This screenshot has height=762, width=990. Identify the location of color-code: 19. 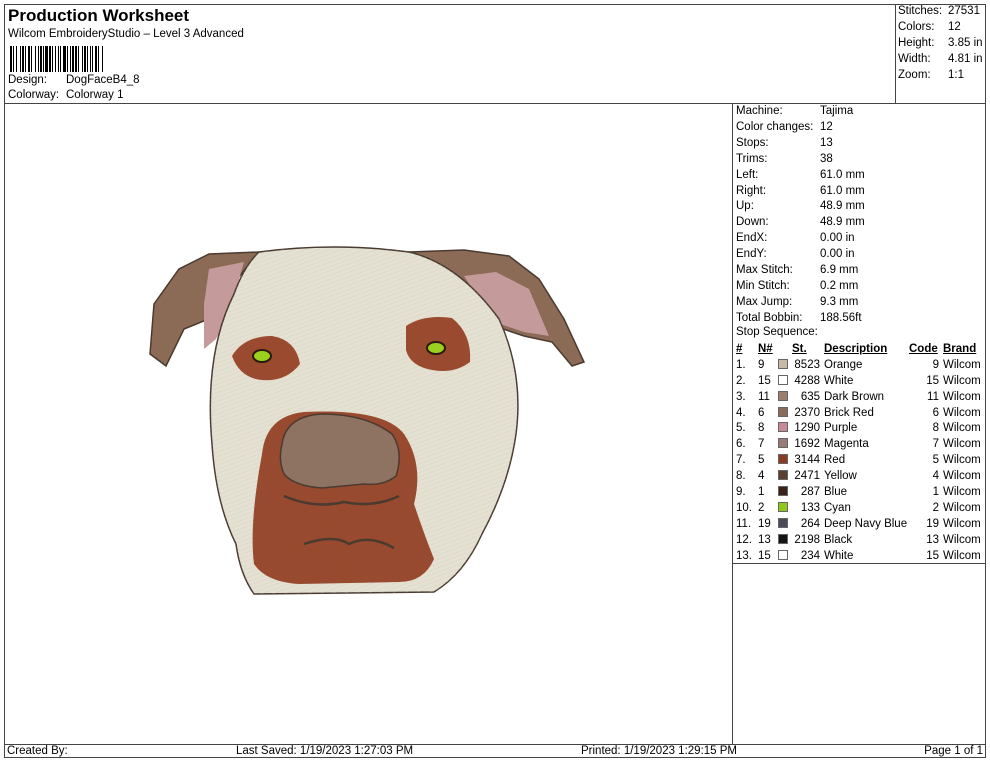
(932, 523).